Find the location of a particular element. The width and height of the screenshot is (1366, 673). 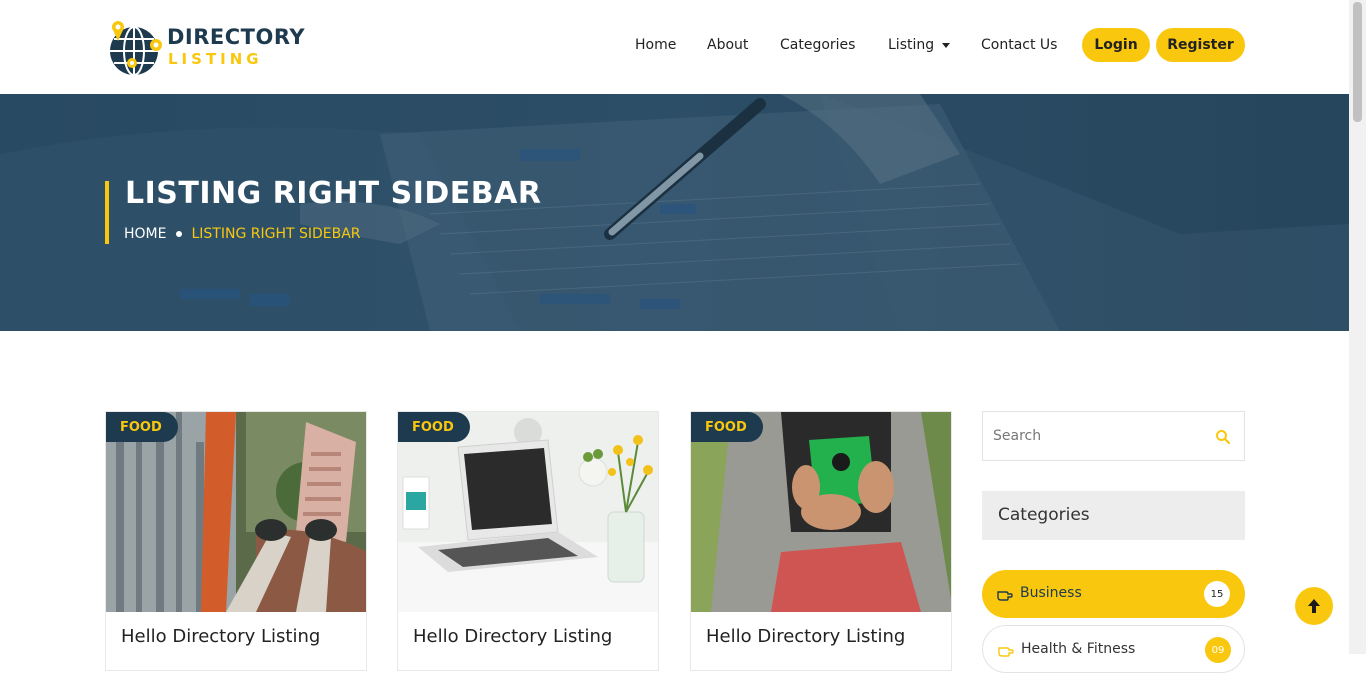

breadcrumb: HOME LISTING RIGHT SIDEBAR is located at coordinates (242, 234).